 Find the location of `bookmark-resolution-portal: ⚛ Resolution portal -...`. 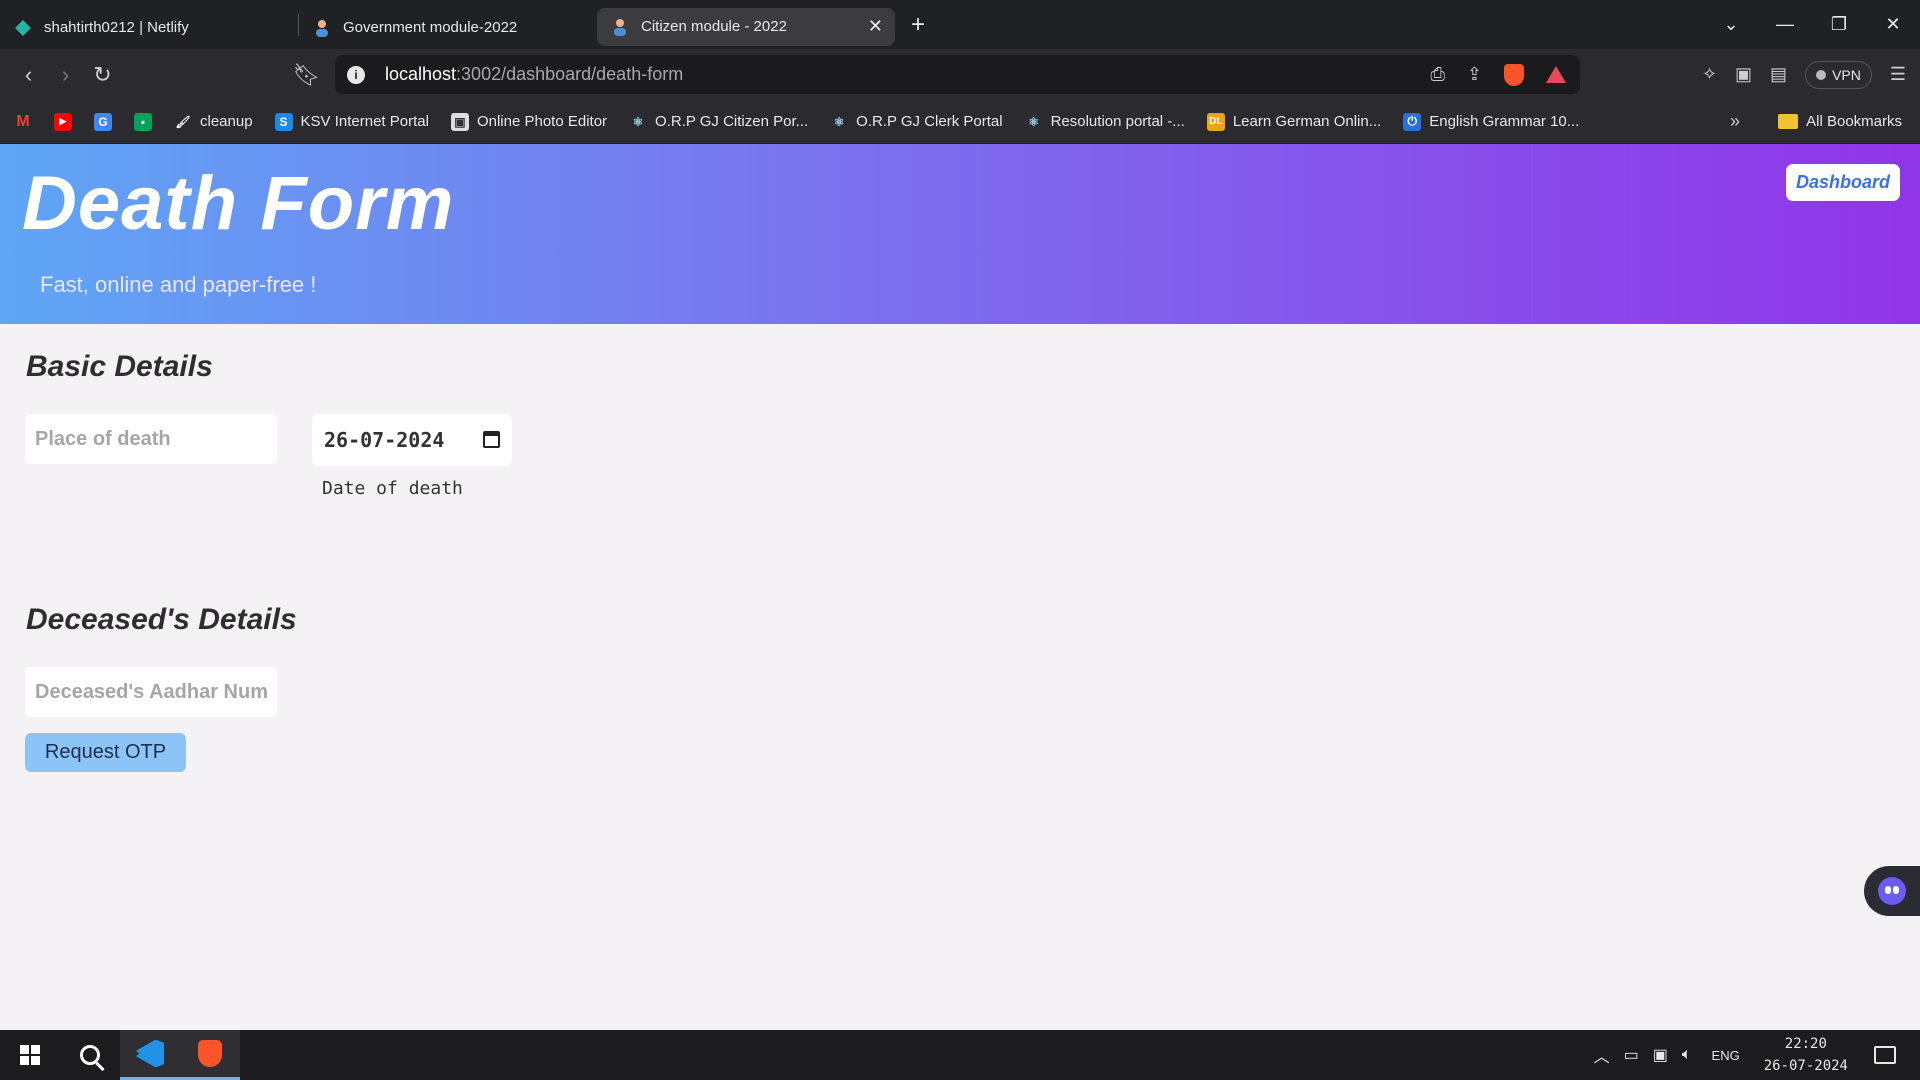

bookmark-resolution-portal: ⚛ Resolution portal -... is located at coordinates (1105, 122).